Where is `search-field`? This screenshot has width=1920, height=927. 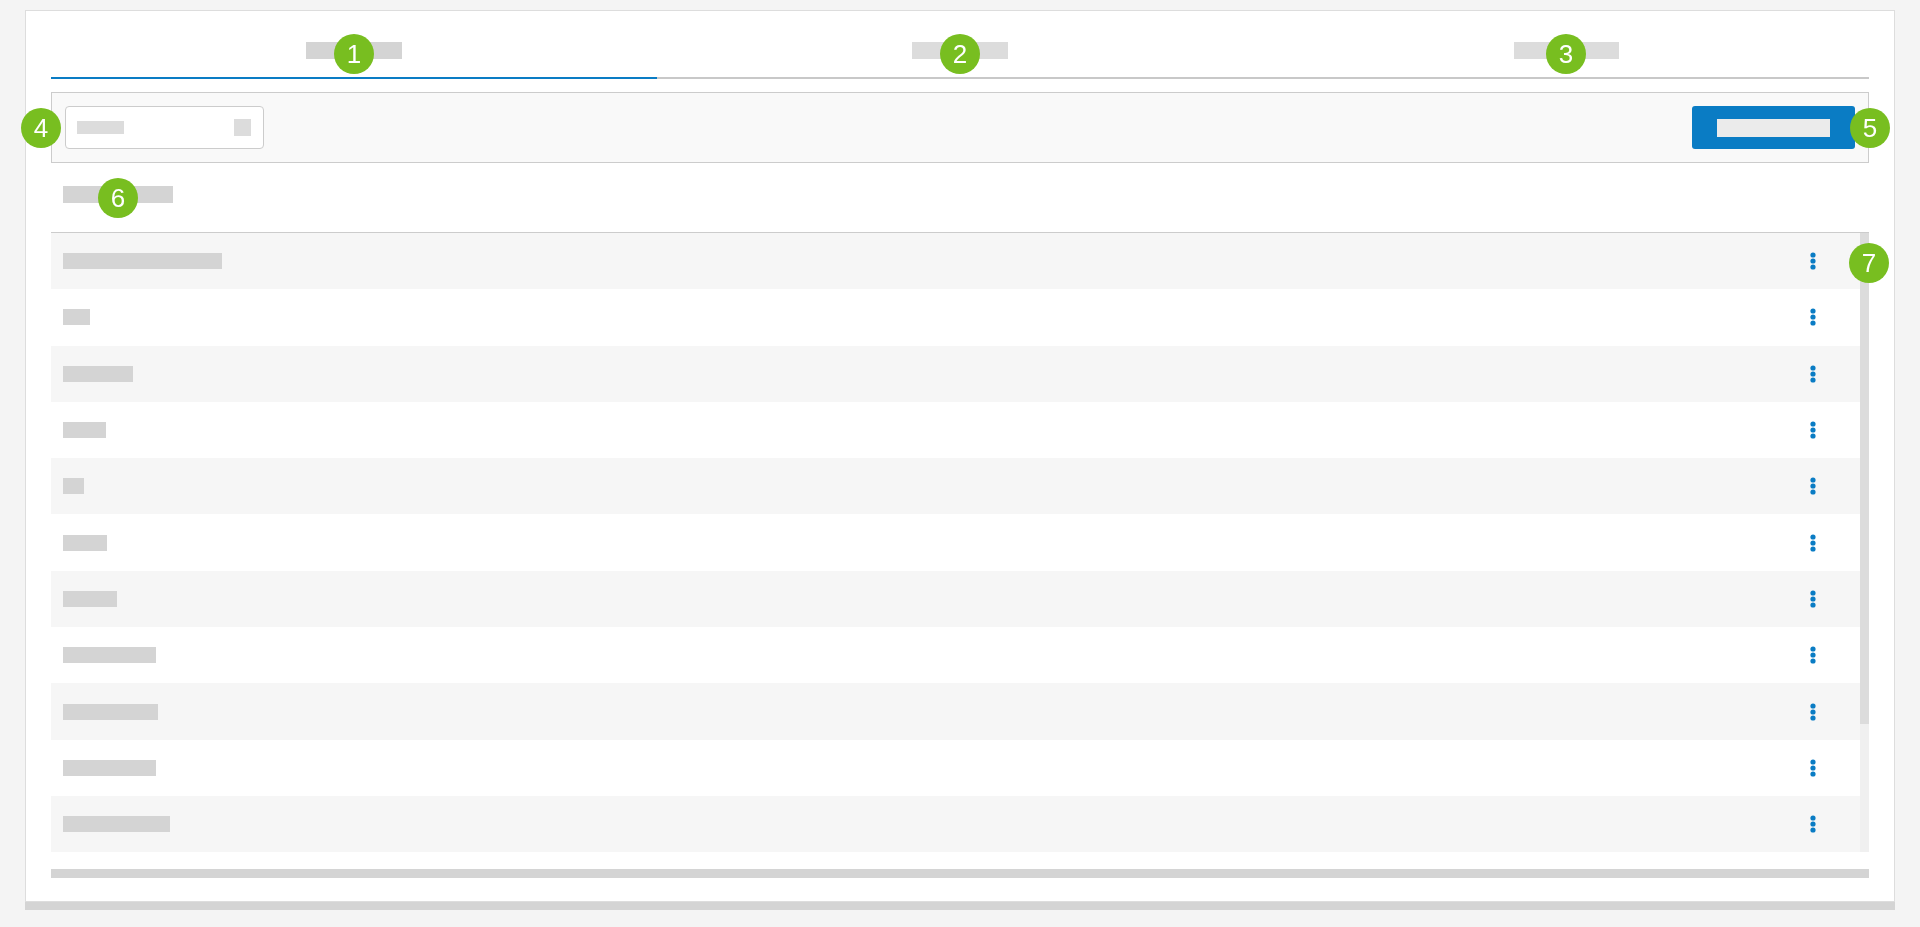 search-field is located at coordinates (164, 127).